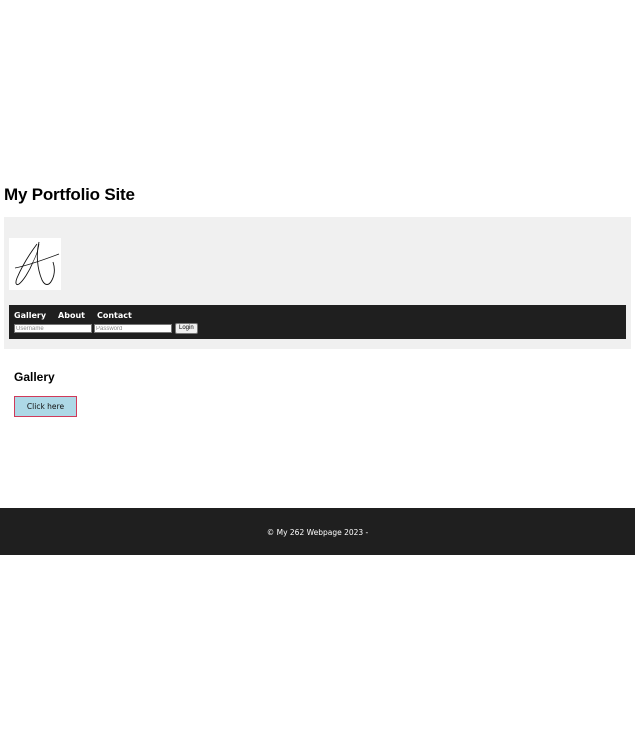  I want to click on nav-link-about: About, so click(71, 315).